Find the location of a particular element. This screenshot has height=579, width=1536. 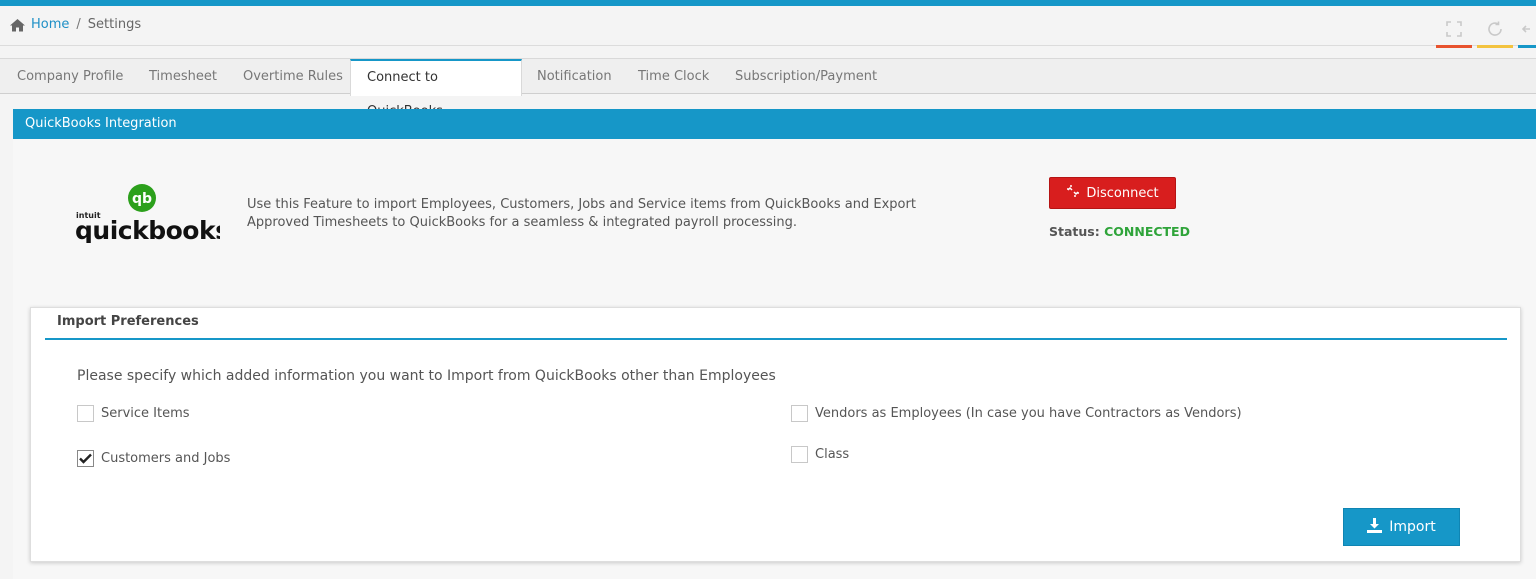

collapse-button is located at coordinates (1527, 33).